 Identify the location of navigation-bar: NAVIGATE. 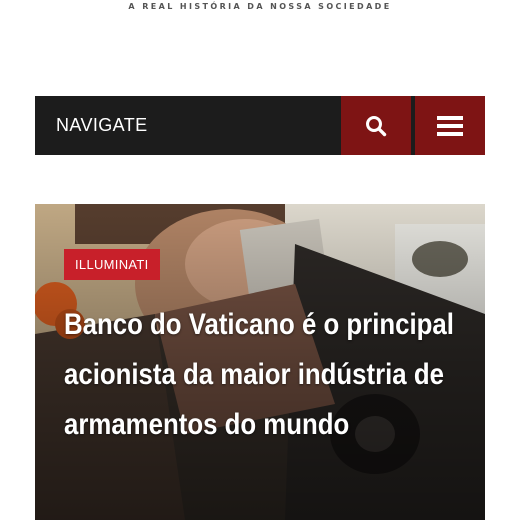
(260, 125).